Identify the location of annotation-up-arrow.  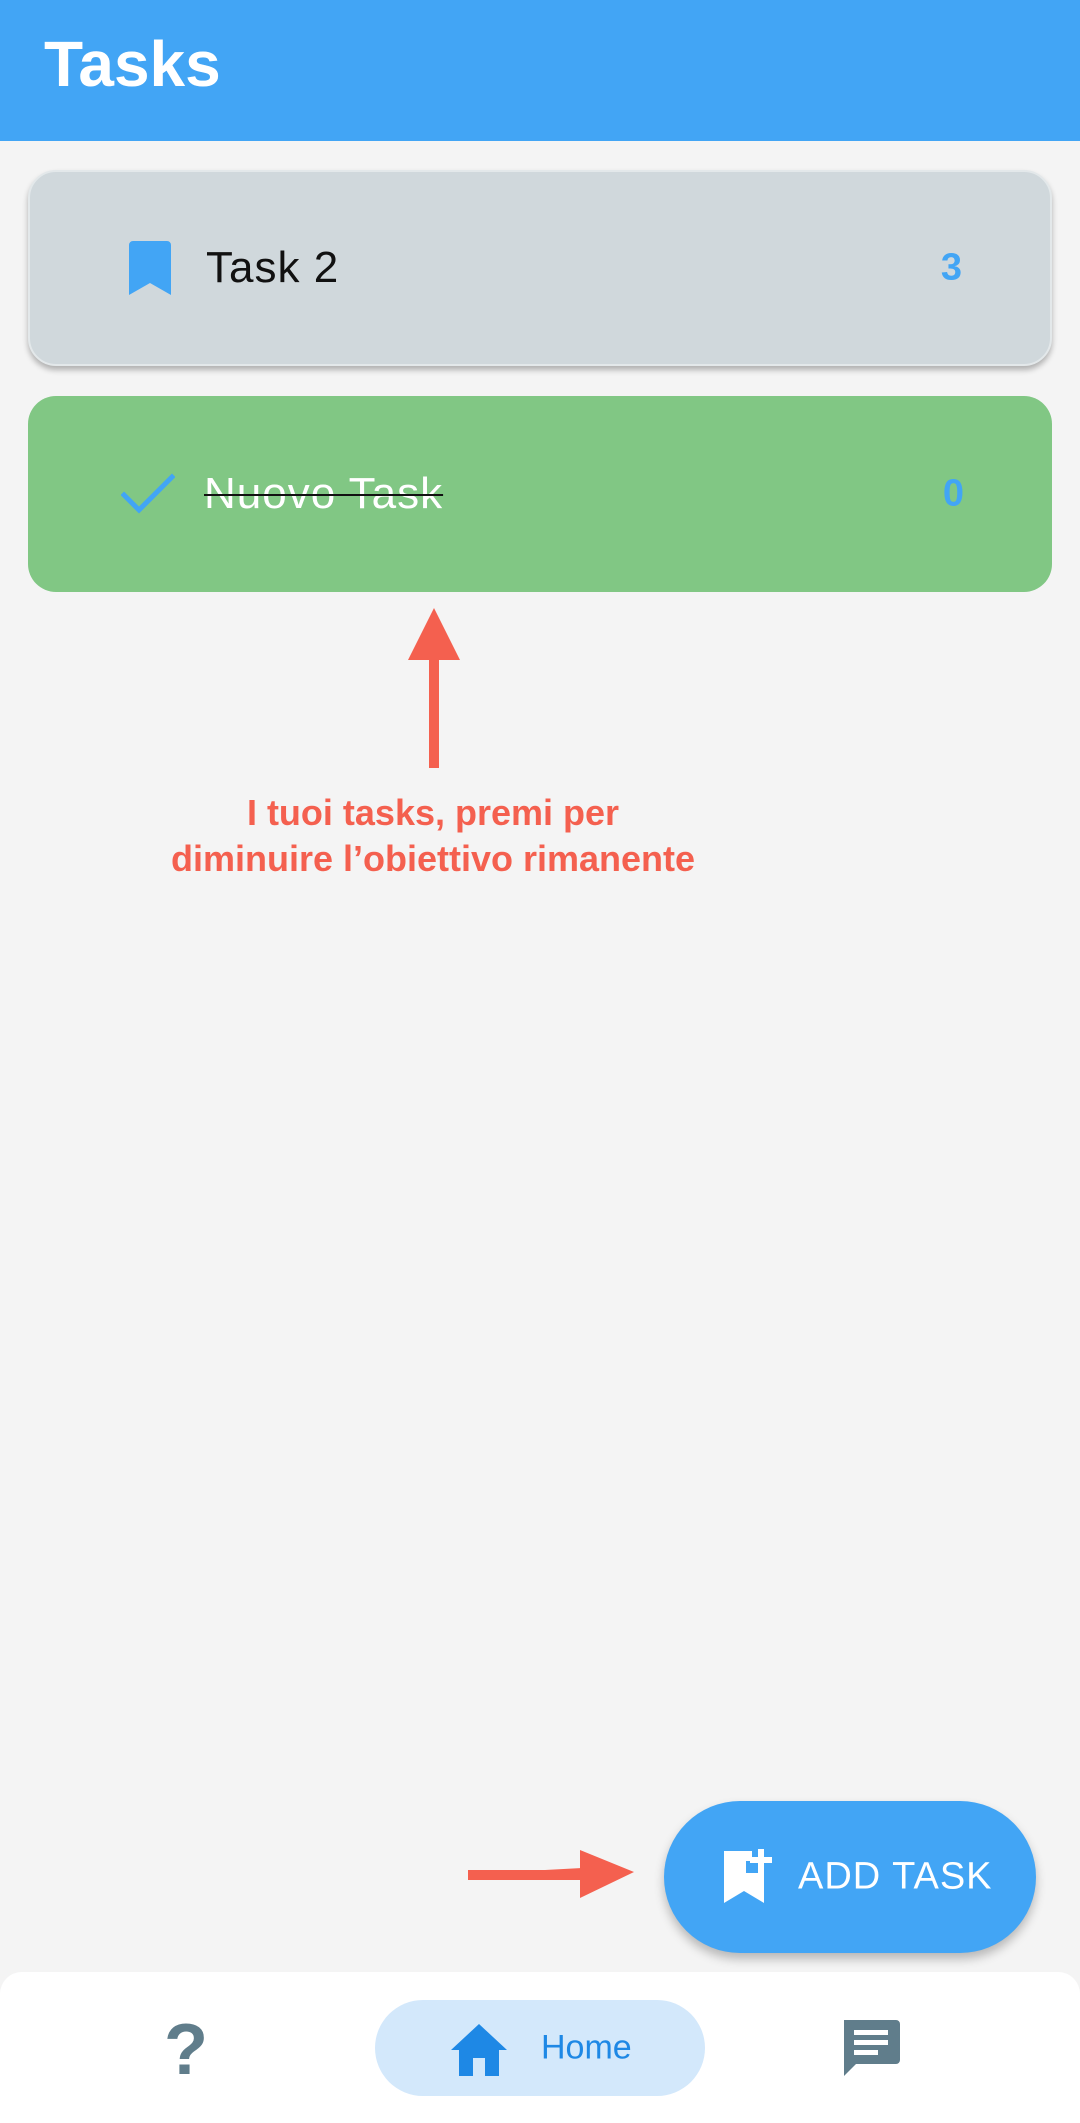
(434, 688).